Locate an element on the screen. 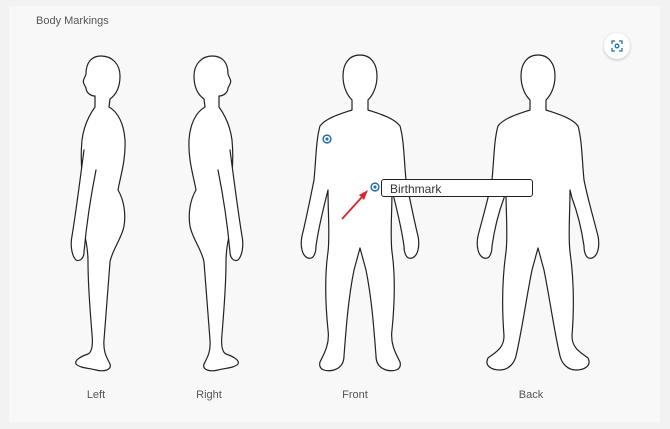 The width and height of the screenshot is (670, 429). view-label-front: Front is located at coordinates (355, 395).